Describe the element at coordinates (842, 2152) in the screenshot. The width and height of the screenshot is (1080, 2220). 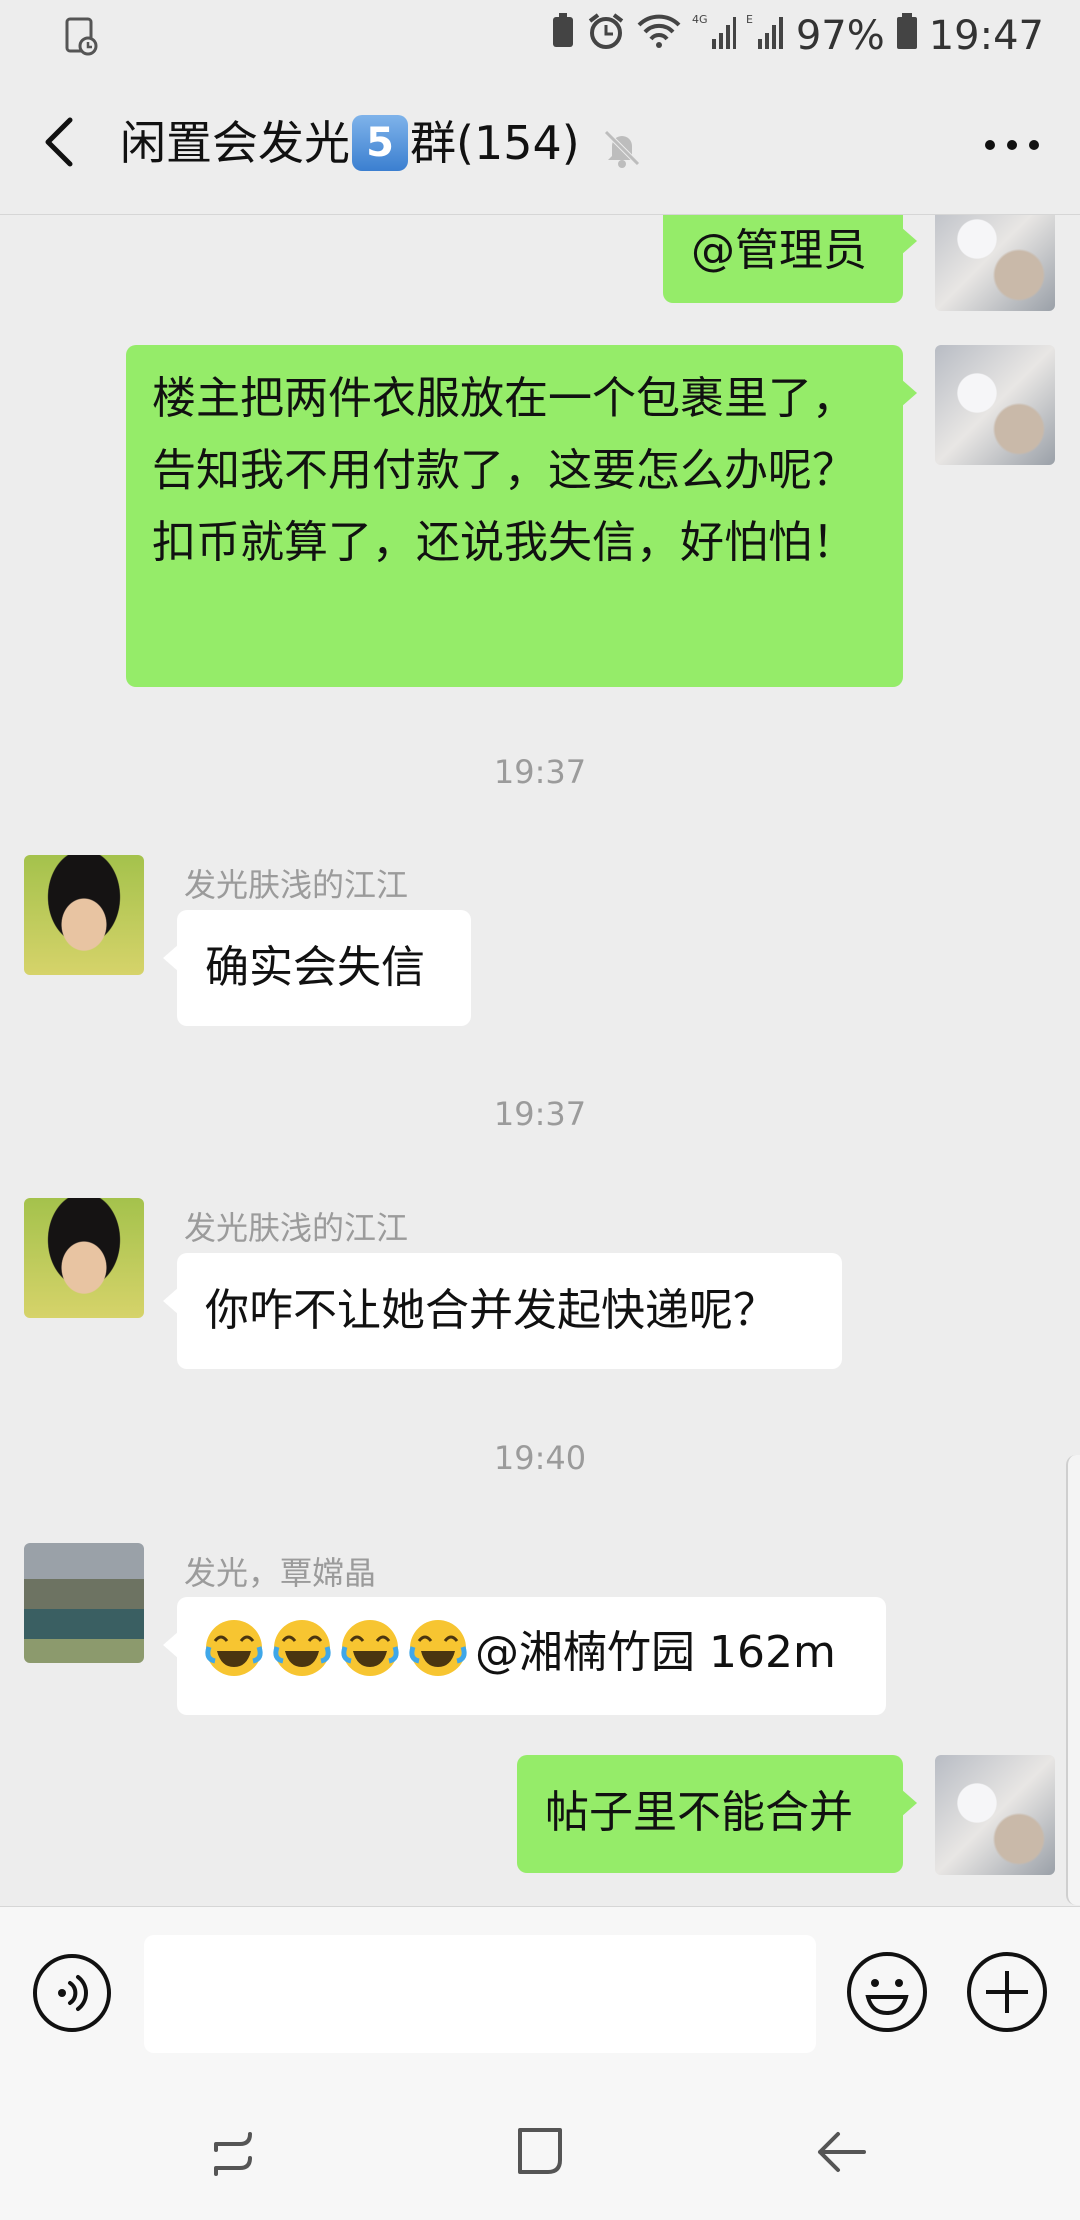
I see `back-nav-icon` at that location.